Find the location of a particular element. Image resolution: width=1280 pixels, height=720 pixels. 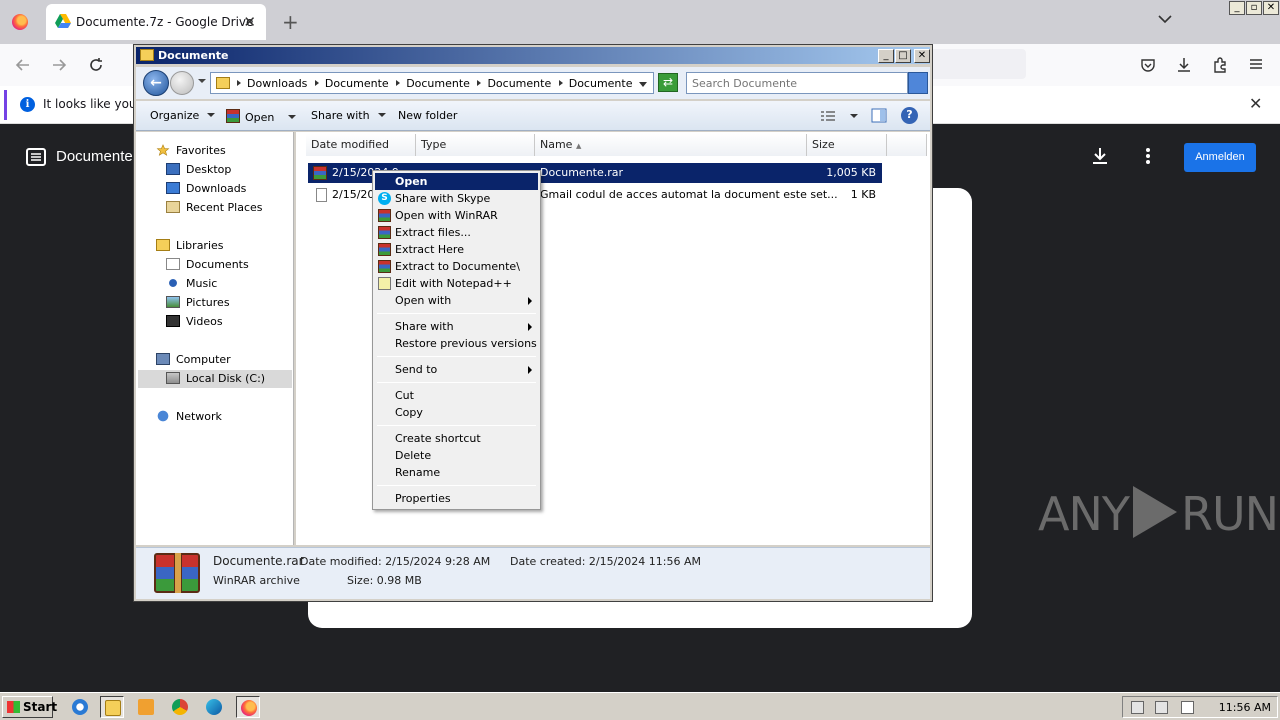

menu-item-open: Open is located at coordinates (456, 181).